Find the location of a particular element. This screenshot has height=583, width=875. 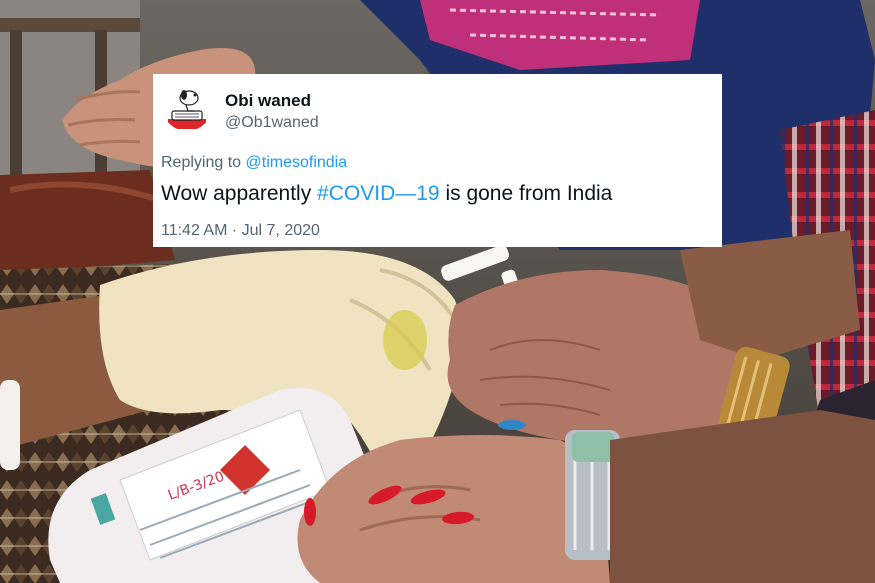

hashtag-link: #COVID—19 is located at coordinates (378, 193).